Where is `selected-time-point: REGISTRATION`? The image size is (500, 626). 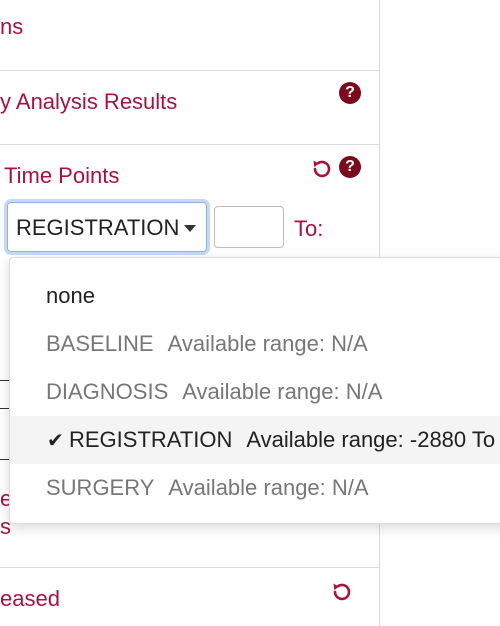 selected-time-point: REGISTRATION is located at coordinates (98, 227).